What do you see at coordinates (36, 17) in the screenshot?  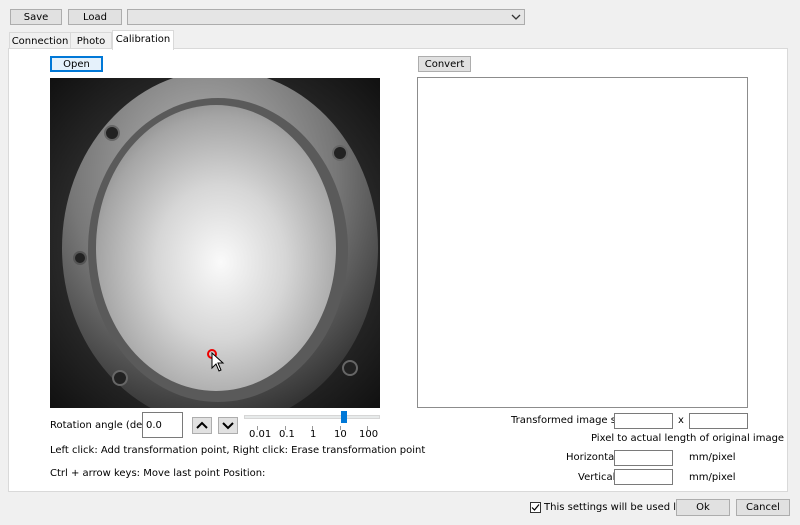 I see `save-button: Save` at bounding box center [36, 17].